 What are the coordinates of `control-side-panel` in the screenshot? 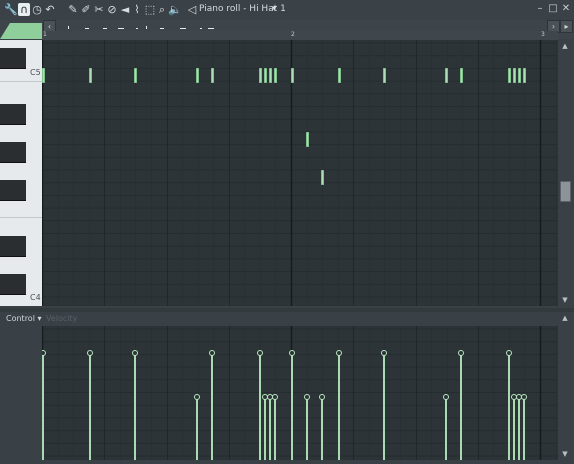 It's located at (21, 393).